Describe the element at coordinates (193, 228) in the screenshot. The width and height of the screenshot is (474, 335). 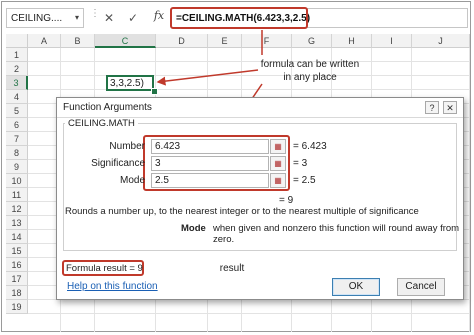
I see `mode-argument-label: Mode` at that location.